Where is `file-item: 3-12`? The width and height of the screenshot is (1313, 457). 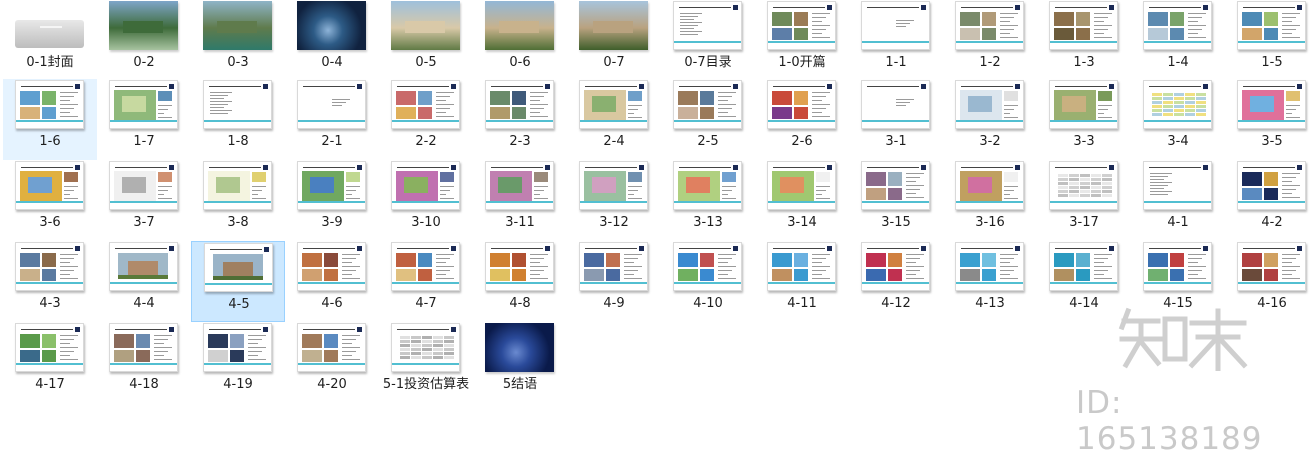 file-item: 3-12 is located at coordinates (614, 200).